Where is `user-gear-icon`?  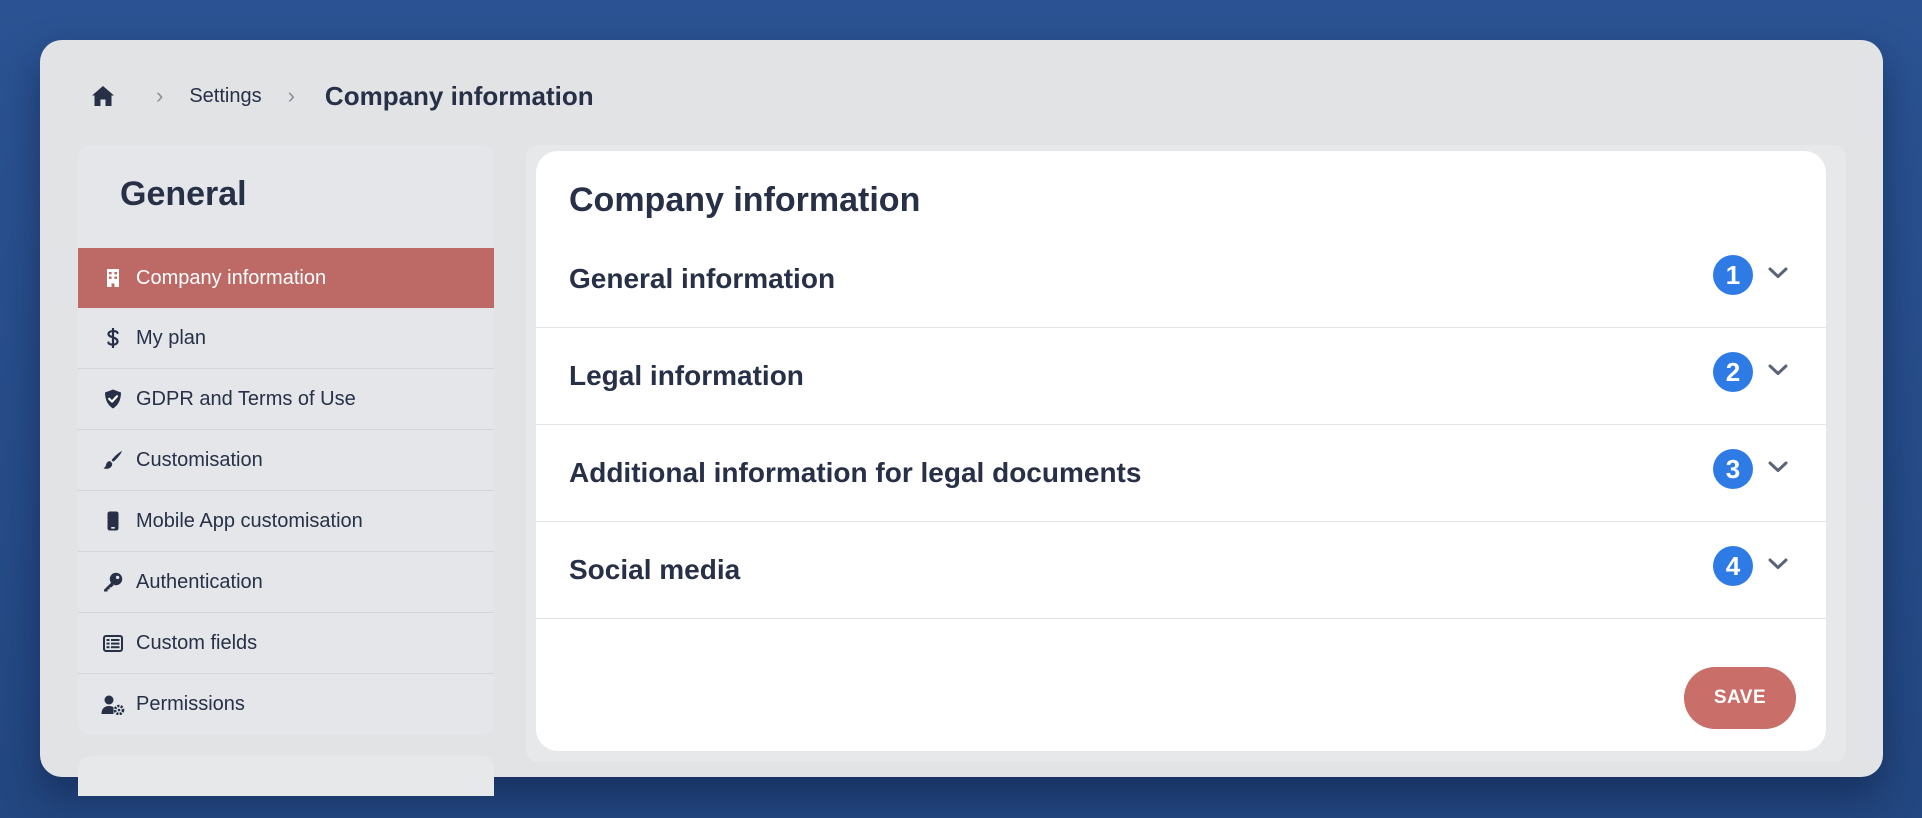
user-gear-icon is located at coordinates (113, 705).